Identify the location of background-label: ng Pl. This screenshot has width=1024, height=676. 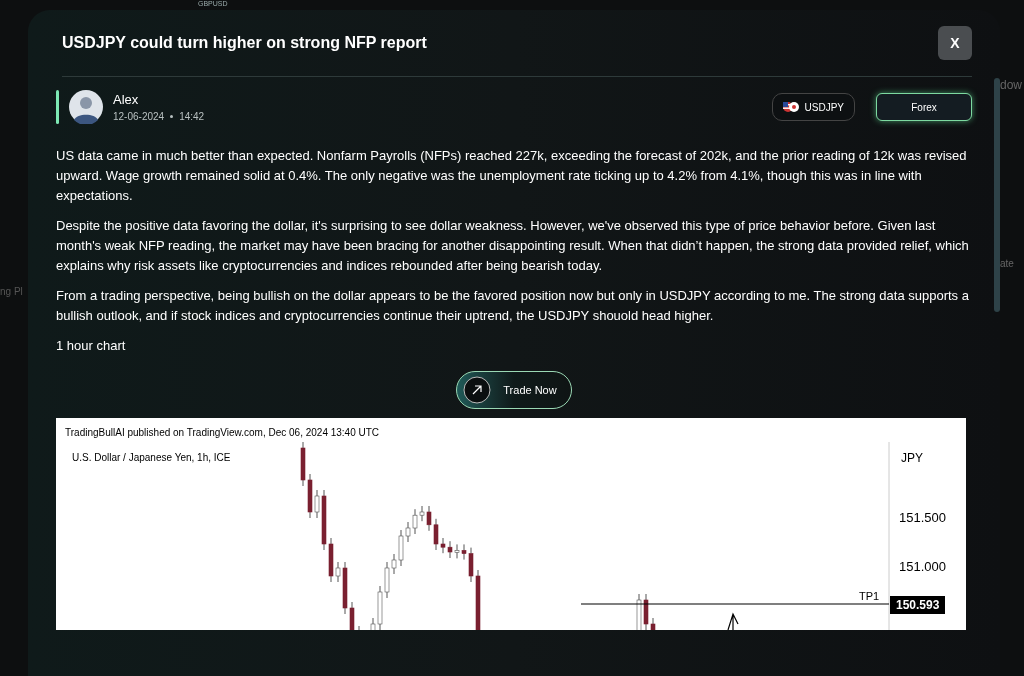
(11, 292).